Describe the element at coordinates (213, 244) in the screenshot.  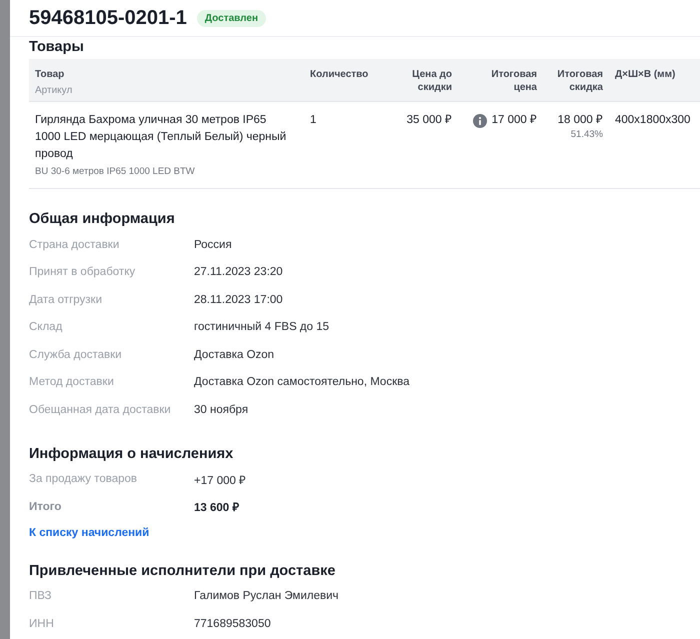
I see `field-value: Россия` at that location.